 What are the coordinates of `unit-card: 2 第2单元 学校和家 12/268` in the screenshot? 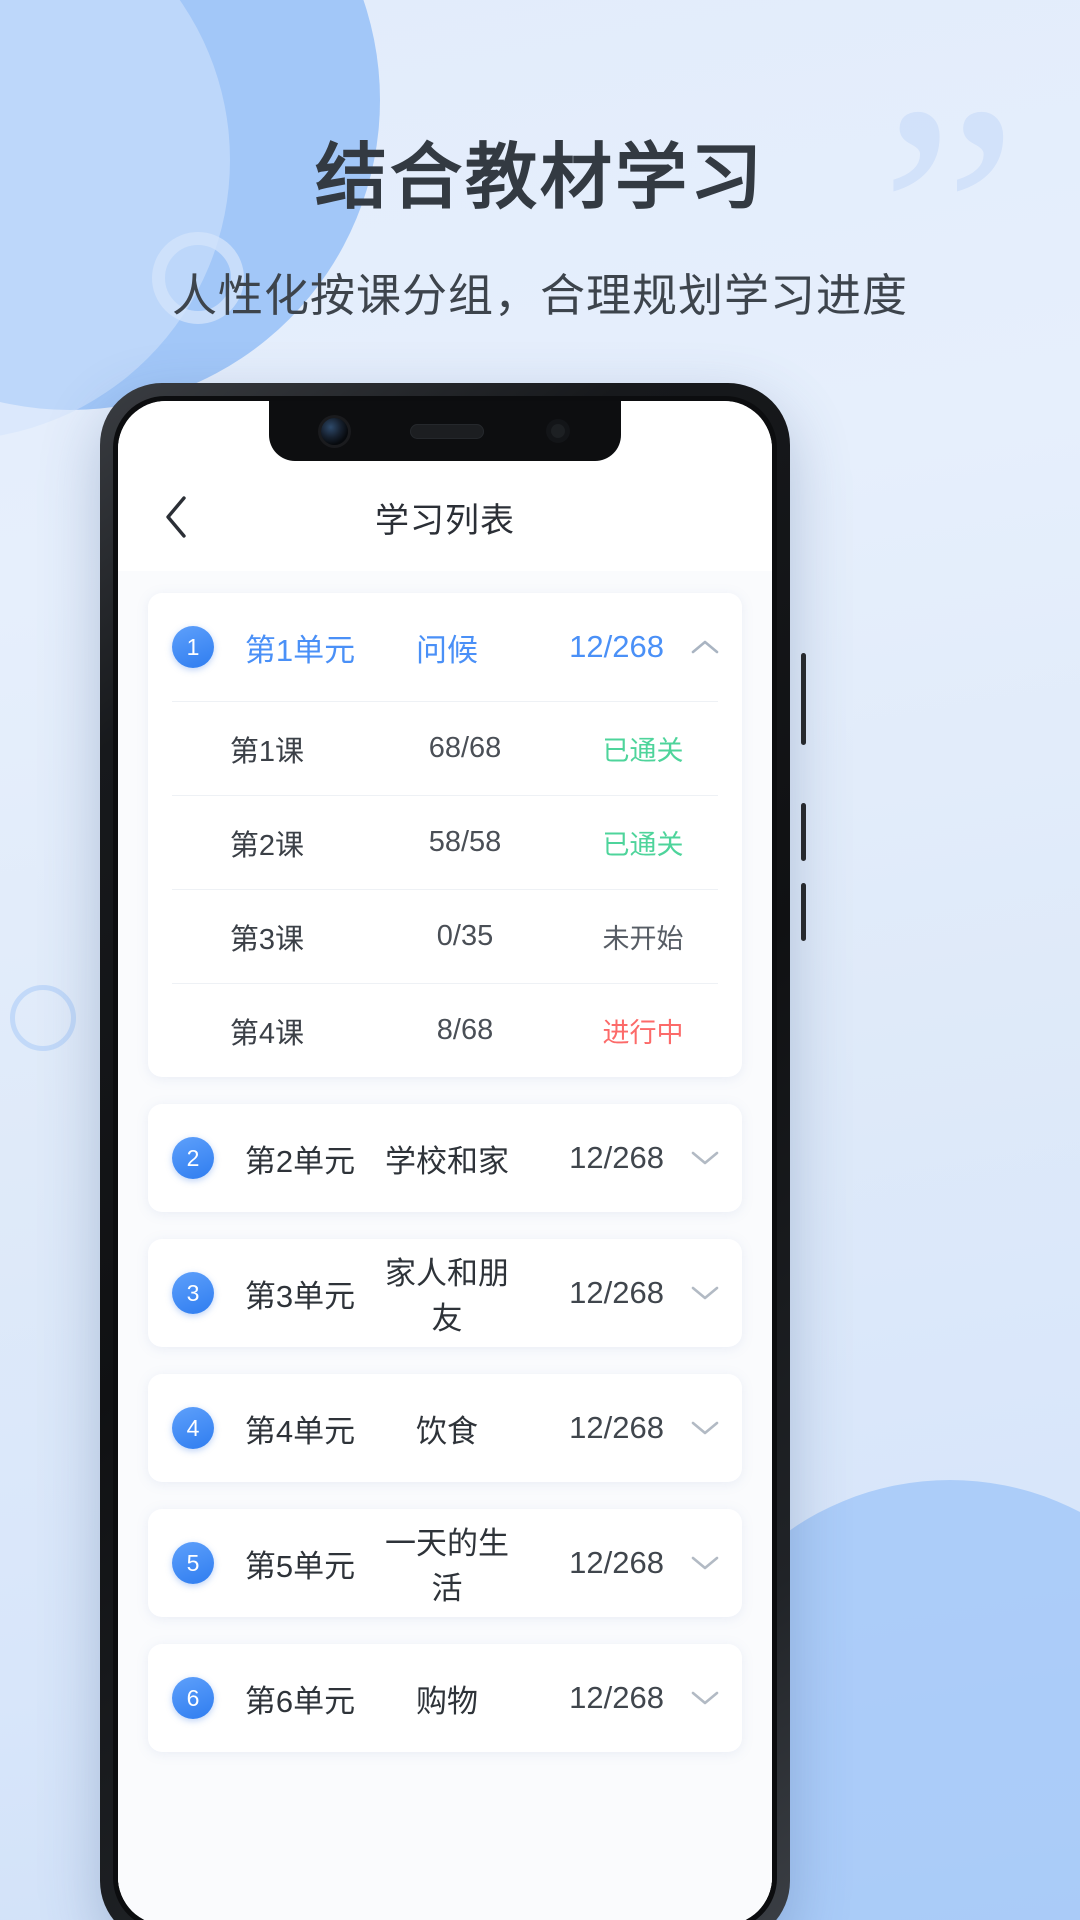 It's located at (445, 1158).